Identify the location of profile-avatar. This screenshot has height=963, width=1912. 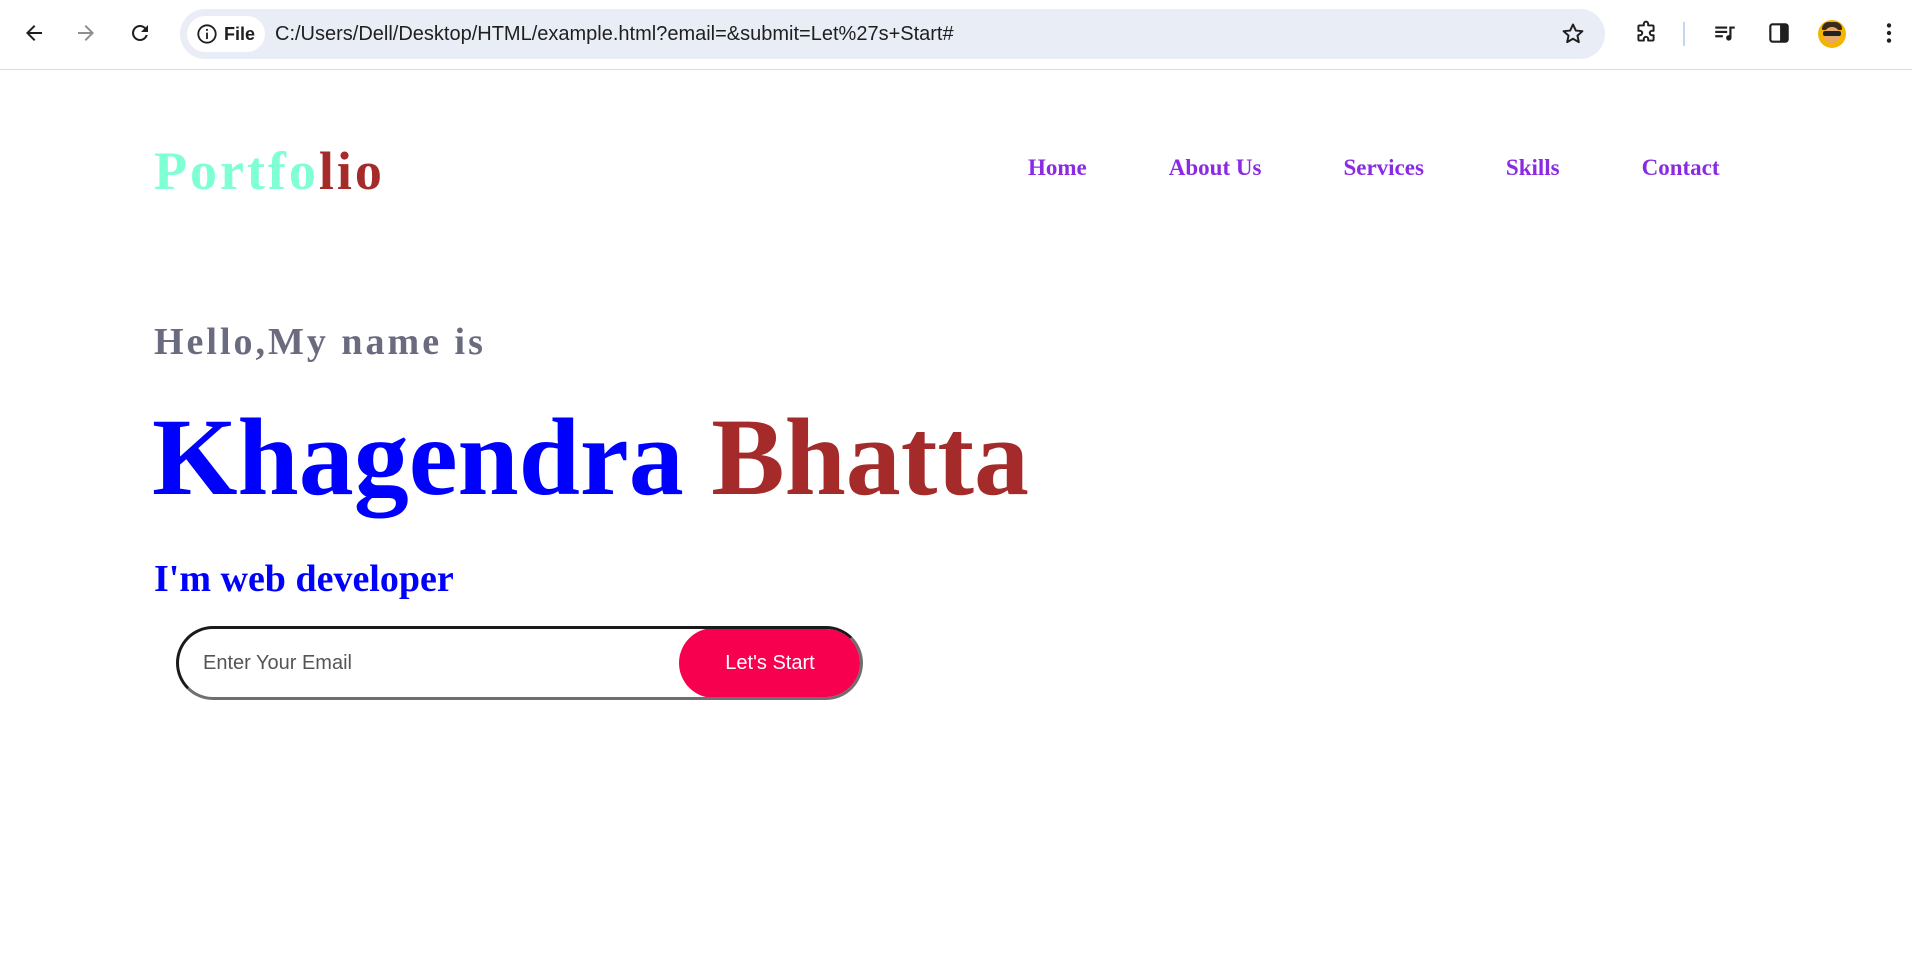
(1832, 34).